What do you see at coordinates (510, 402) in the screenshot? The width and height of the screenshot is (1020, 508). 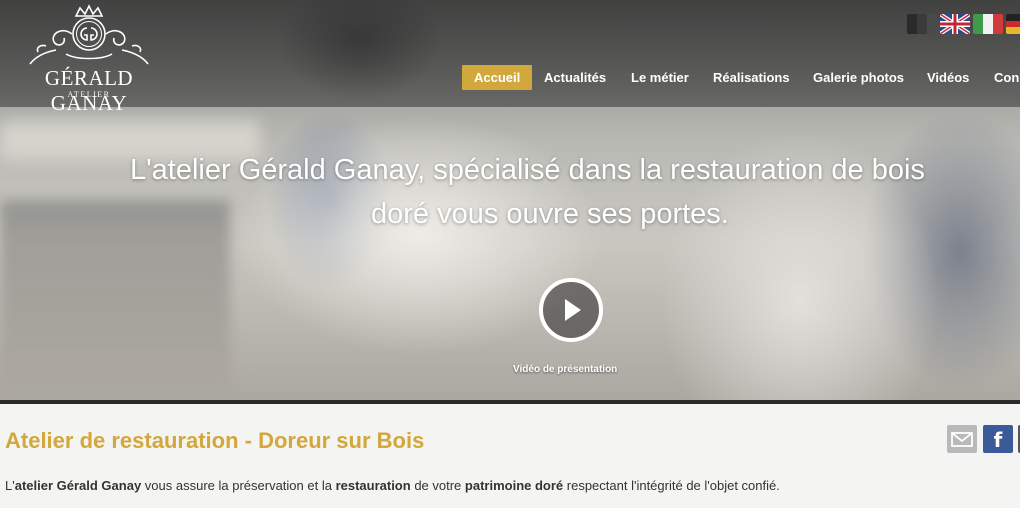 I see `hero-divider` at bounding box center [510, 402].